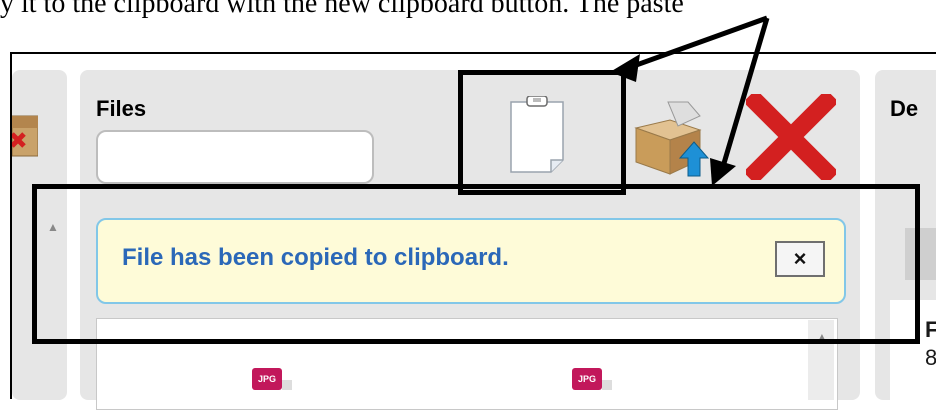  What do you see at coordinates (690, 100) in the screenshot?
I see `annotation-arrows` at bounding box center [690, 100].